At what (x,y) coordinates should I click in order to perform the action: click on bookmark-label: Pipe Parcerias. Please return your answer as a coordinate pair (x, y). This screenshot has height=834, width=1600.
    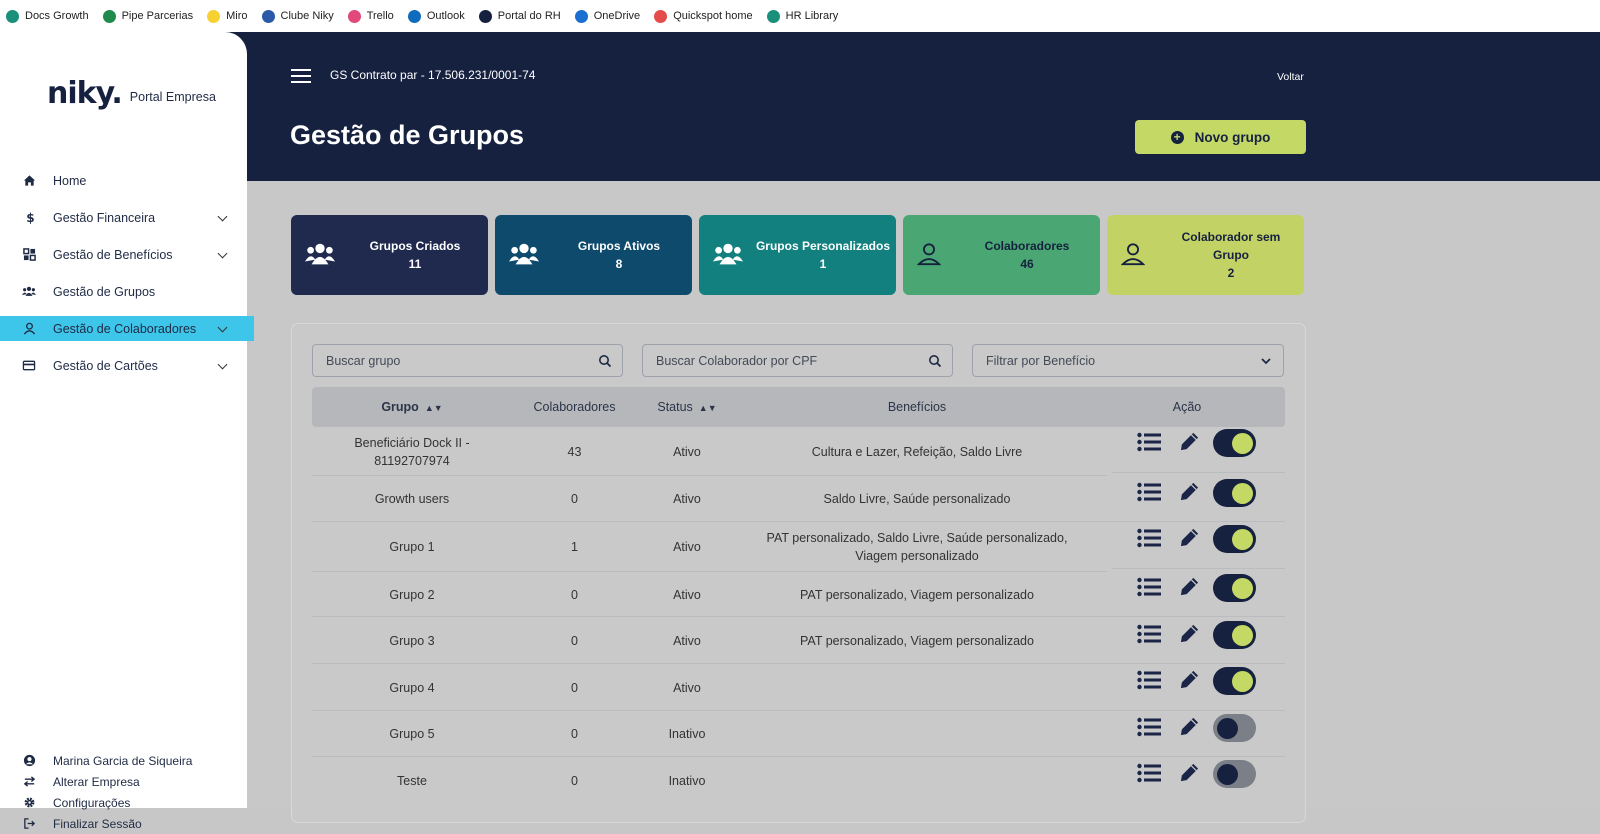
    Looking at the image, I should click on (157, 16).